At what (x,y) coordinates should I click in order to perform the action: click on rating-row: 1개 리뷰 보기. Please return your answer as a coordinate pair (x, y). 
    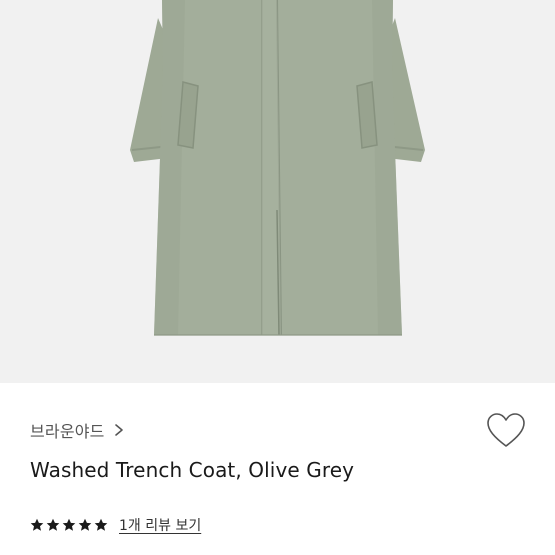
    Looking at the image, I should click on (115, 525).